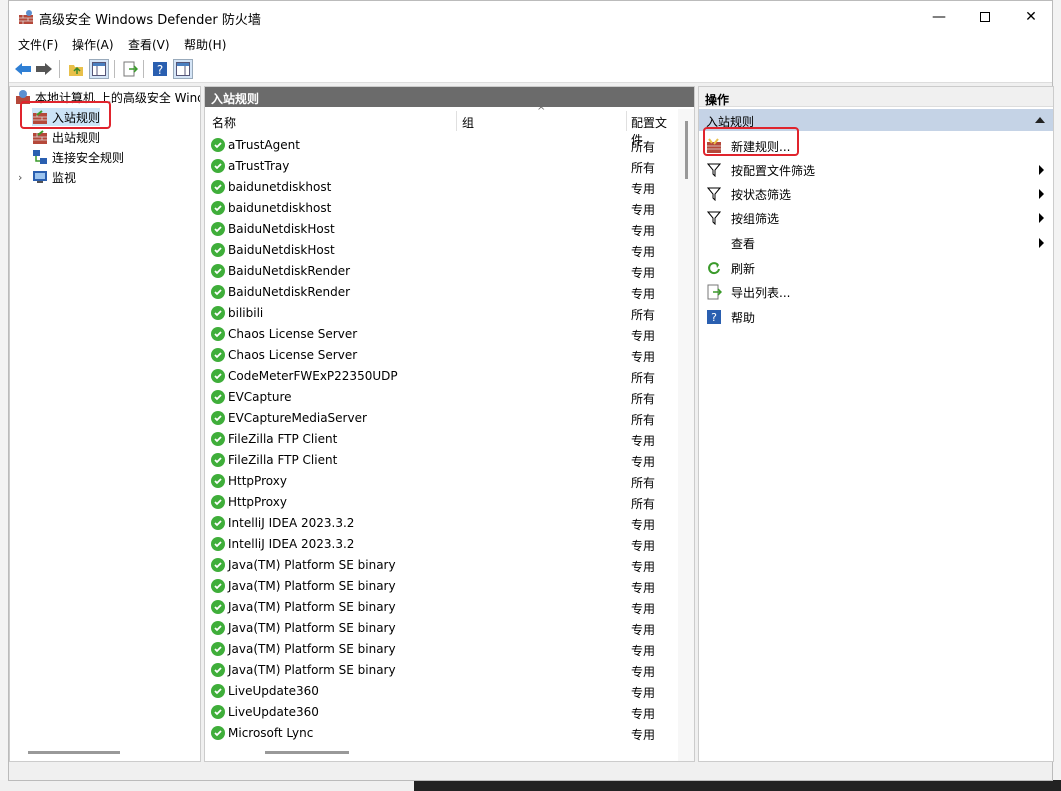 This screenshot has width=1061, height=791. Describe the element at coordinates (26, 17) in the screenshot. I see `firewall-app-icon` at that location.